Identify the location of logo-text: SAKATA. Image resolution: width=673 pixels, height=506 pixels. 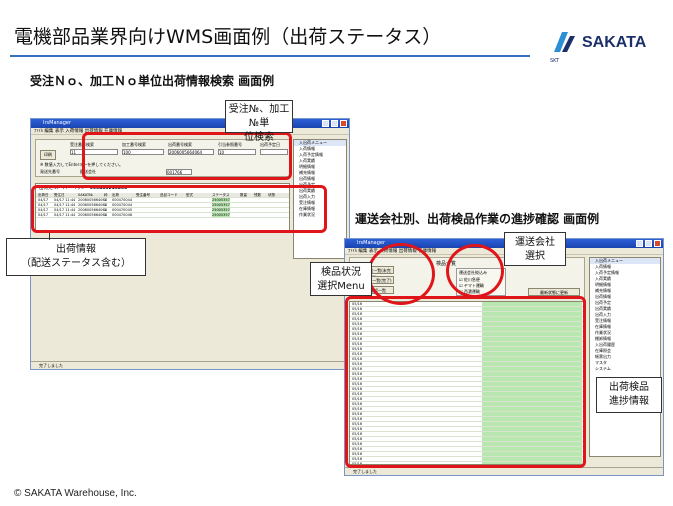
(614, 42).